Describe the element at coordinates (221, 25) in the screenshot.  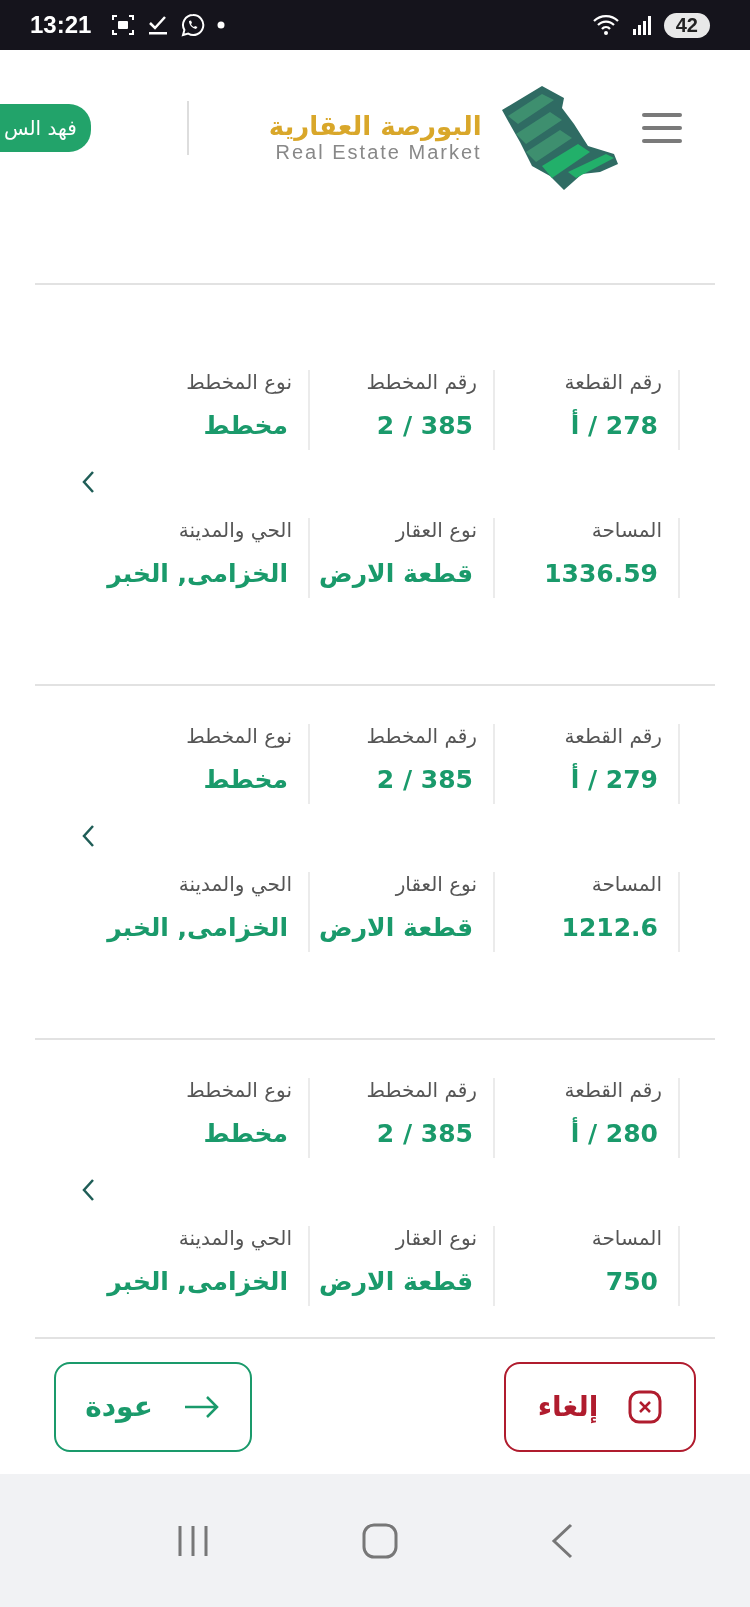
I see `dot-icon` at that location.